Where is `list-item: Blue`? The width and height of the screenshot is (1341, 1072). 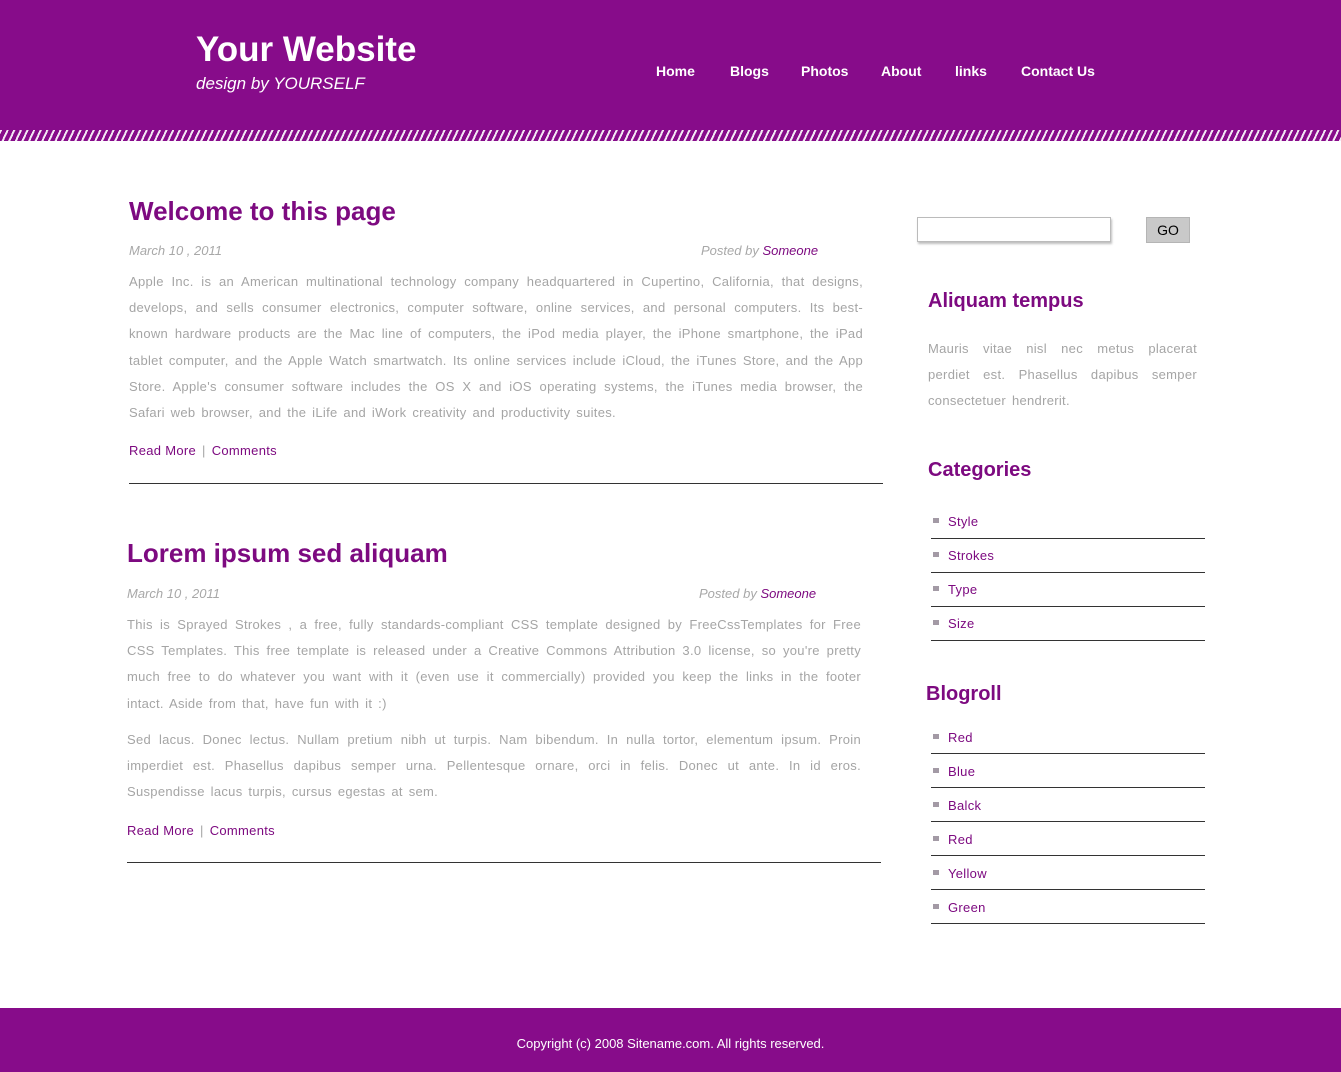 list-item: Blue is located at coordinates (1068, 771).